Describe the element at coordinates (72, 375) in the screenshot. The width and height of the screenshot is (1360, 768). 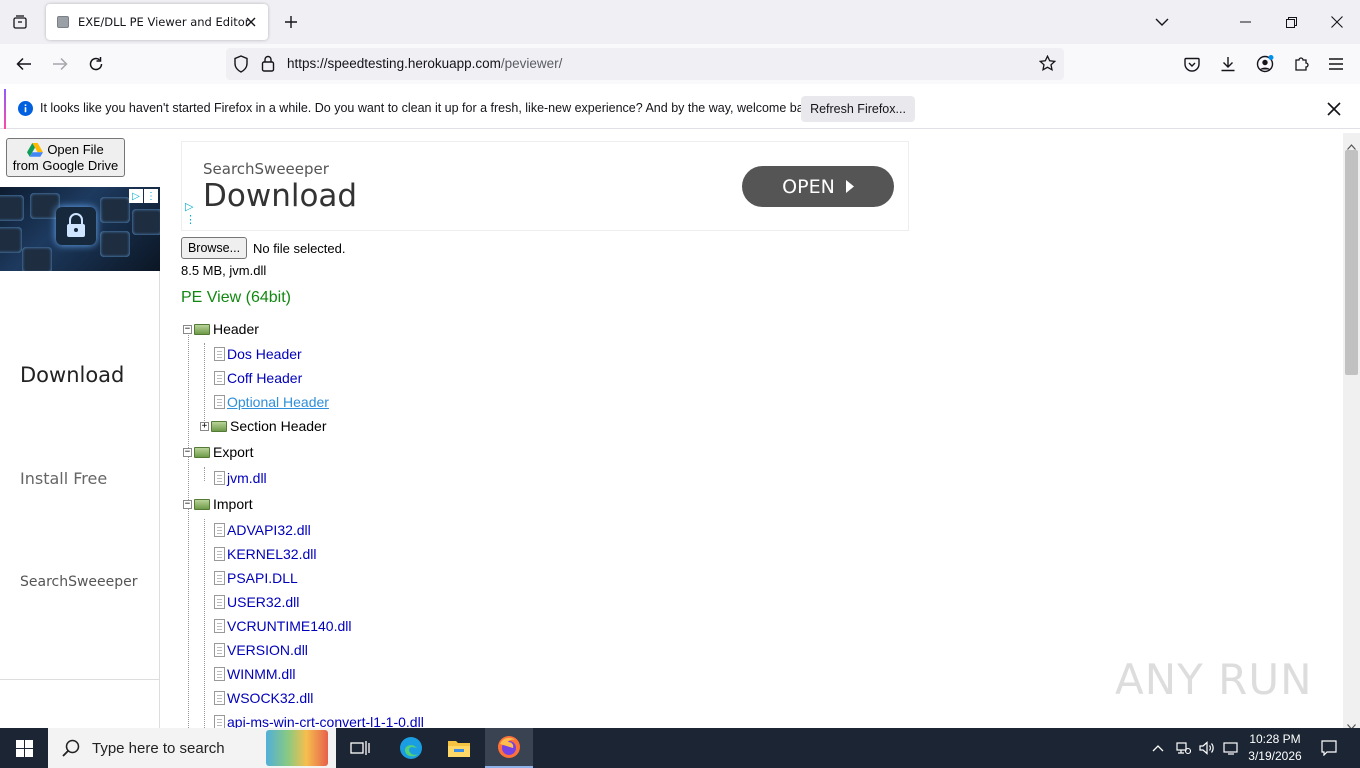
I see `side-ad-download-text: Download` at that location.